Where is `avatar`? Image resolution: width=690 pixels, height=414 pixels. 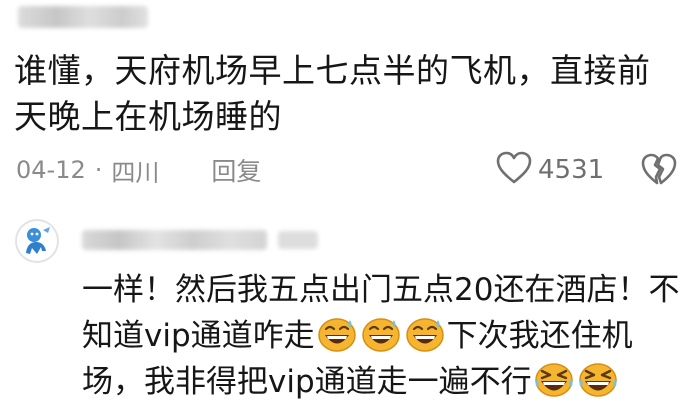
avatar is located at coordinates (37, 241).